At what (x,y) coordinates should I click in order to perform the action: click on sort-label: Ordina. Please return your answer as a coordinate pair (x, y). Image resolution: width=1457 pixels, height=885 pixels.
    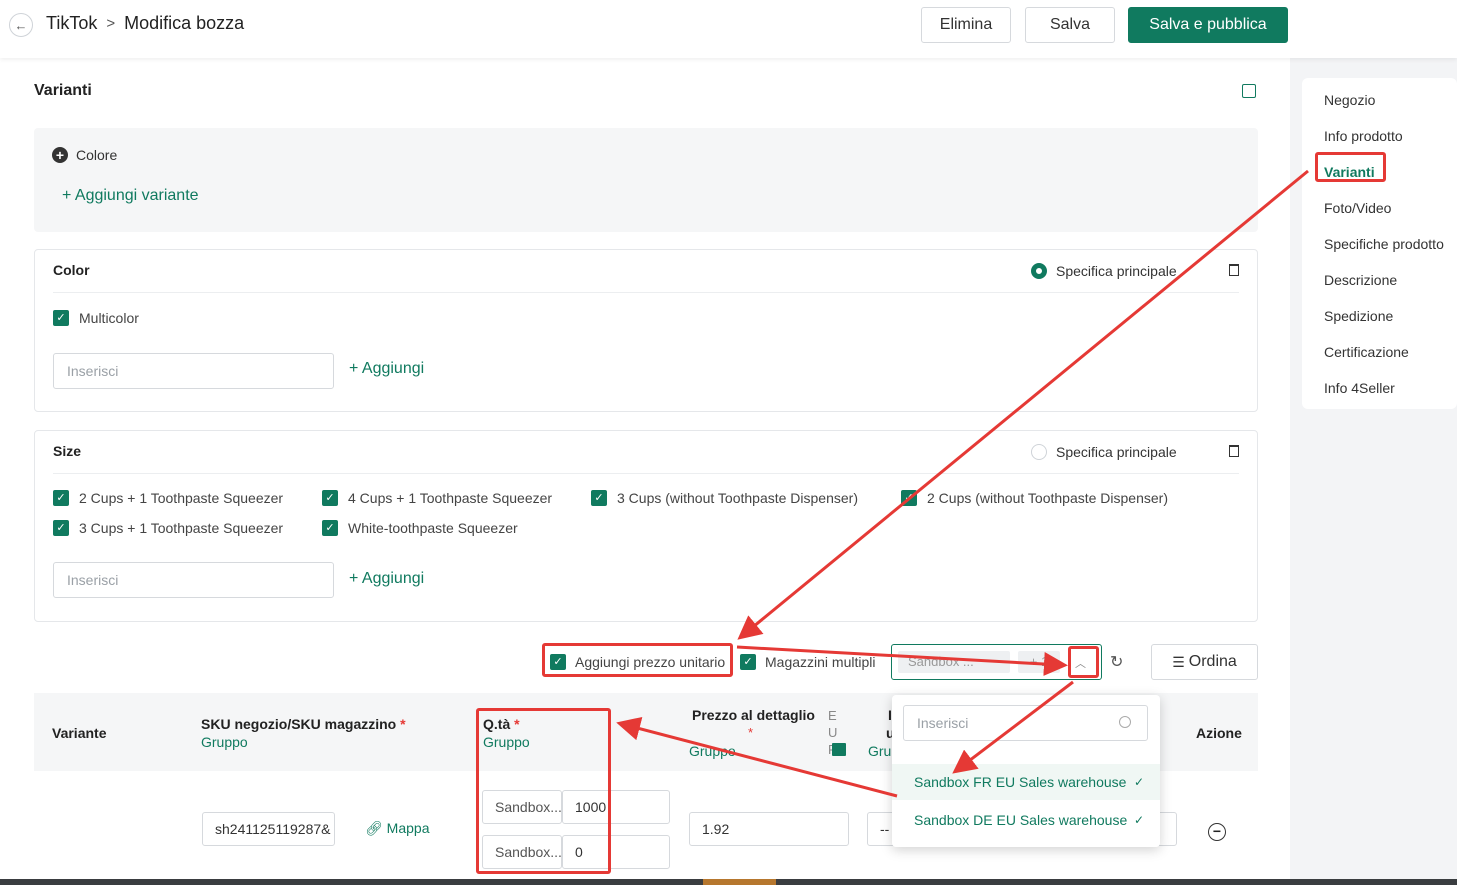
    Looking at the image, I should click on (1212, 661).